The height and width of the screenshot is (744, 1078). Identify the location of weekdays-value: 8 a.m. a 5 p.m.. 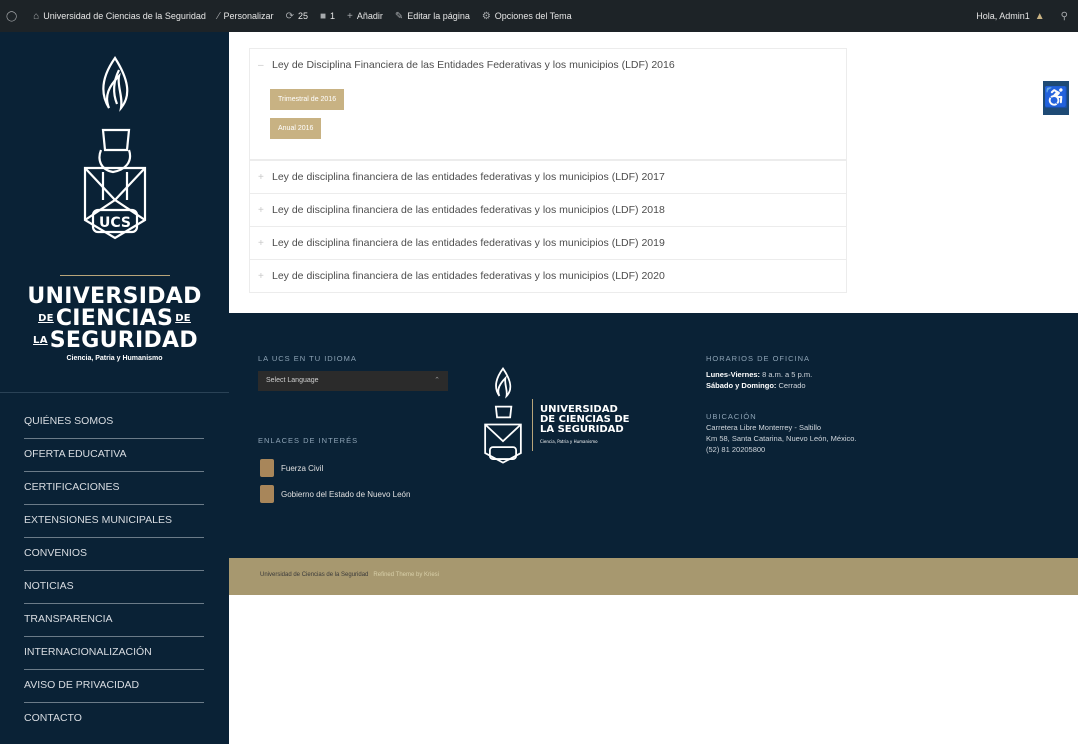
(786, 374).